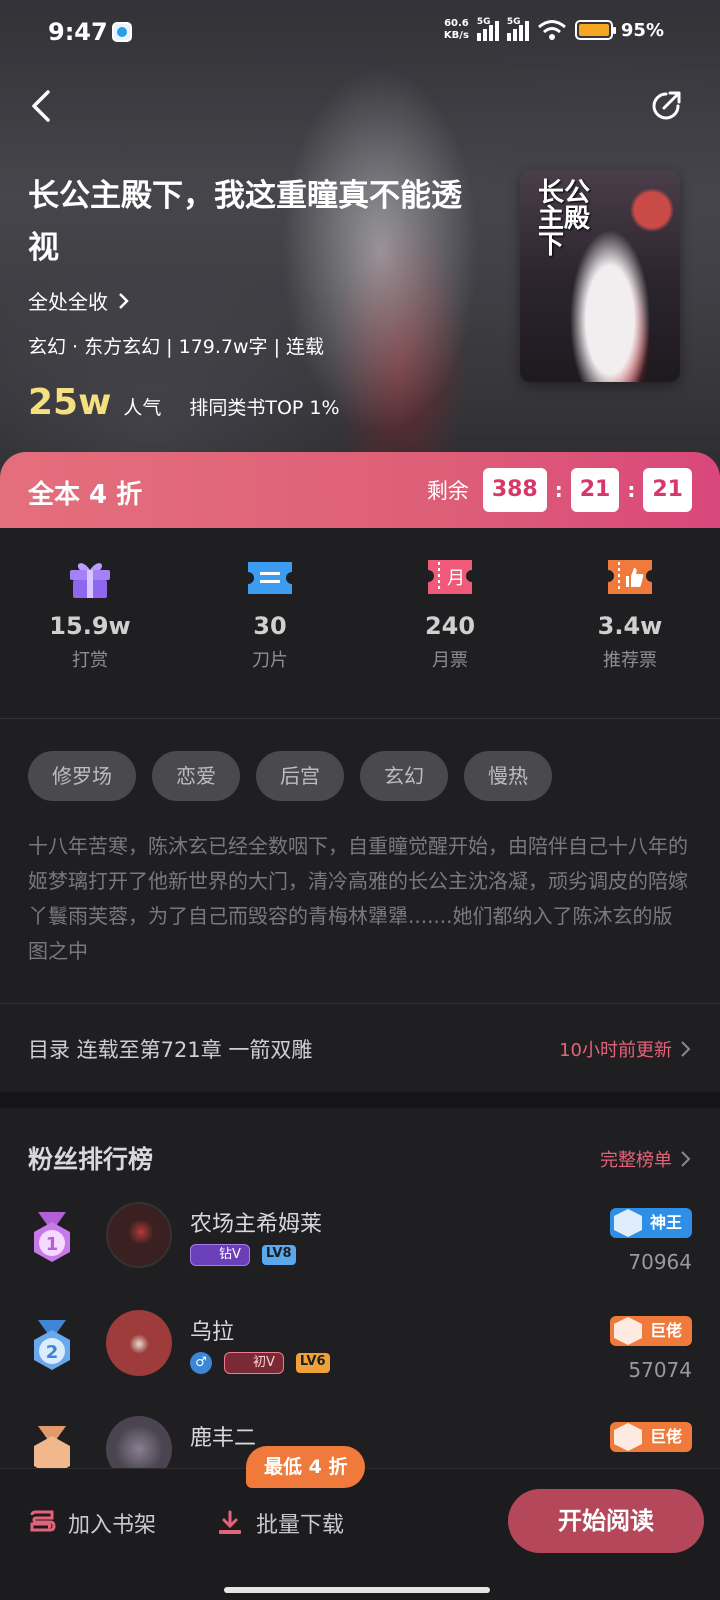  What do you see at coordinates (90, 580) in the screenshot?
I see `gift-icon` at bounding box center [90, 580].